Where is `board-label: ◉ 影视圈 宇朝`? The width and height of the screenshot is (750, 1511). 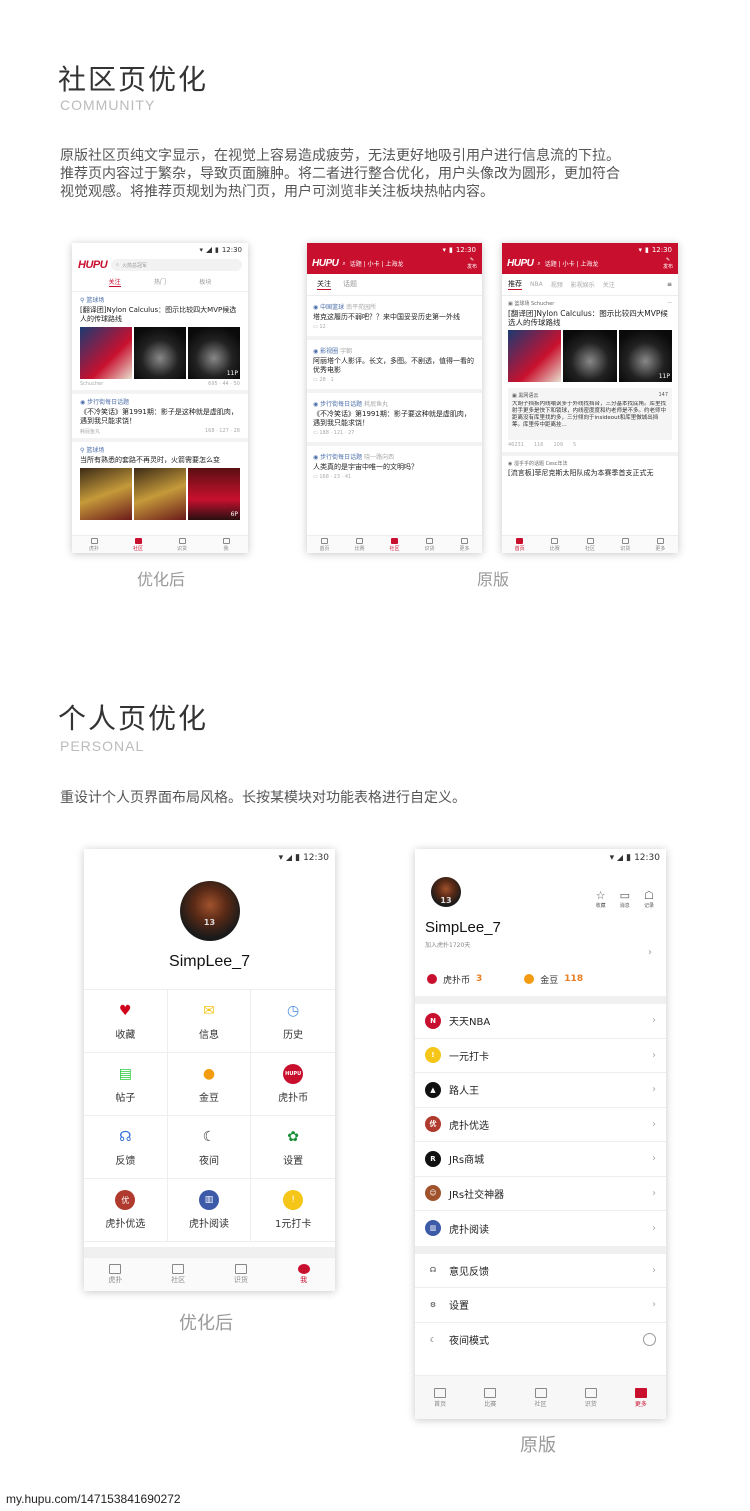 board-label: ◉ 影视圈 宇朝 is located at coordinates (333, 351).